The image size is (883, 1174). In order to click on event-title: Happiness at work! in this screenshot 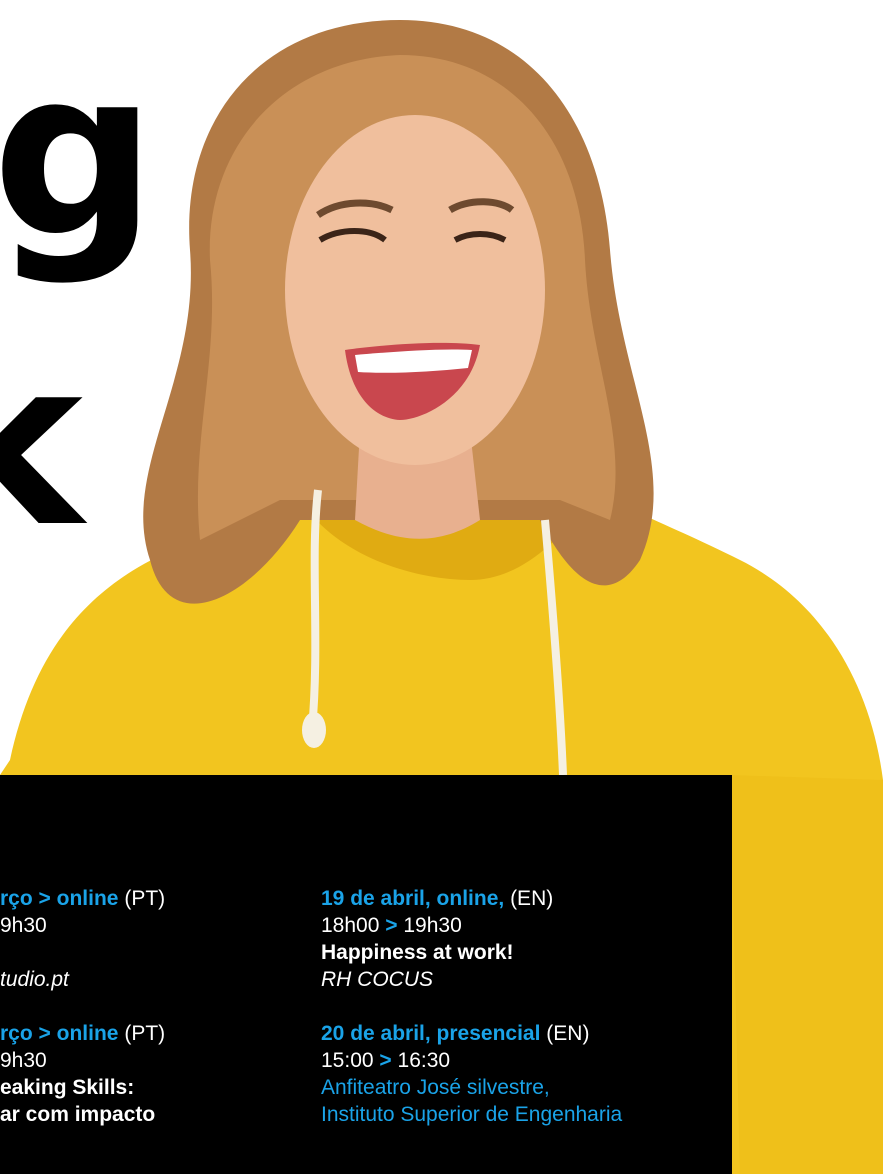, I will do `click(417, 952)`.